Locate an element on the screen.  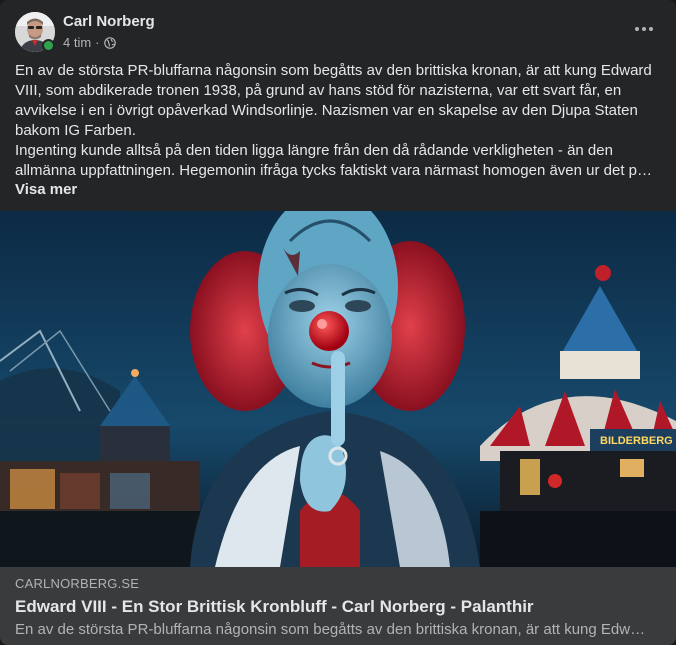
post-meta: 4 tim · is located at coordinates (89, 42).